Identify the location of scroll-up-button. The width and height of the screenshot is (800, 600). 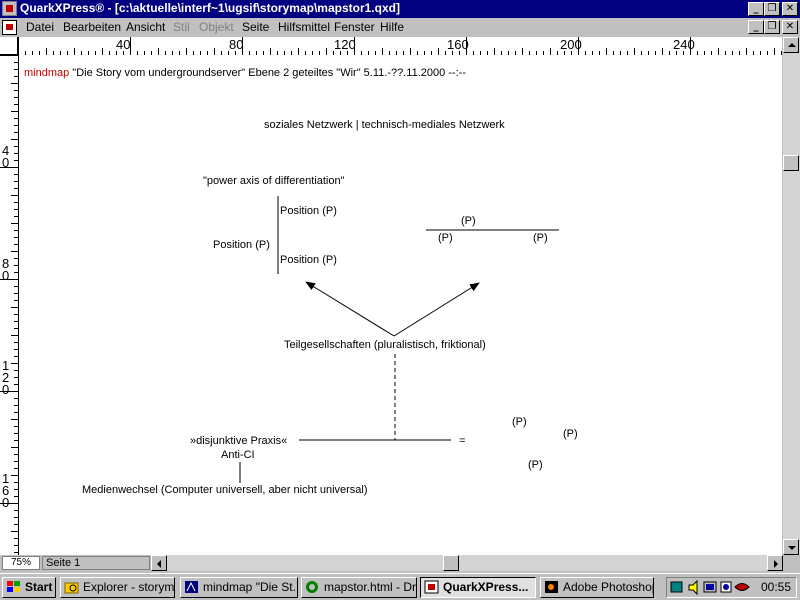
(791, 45).